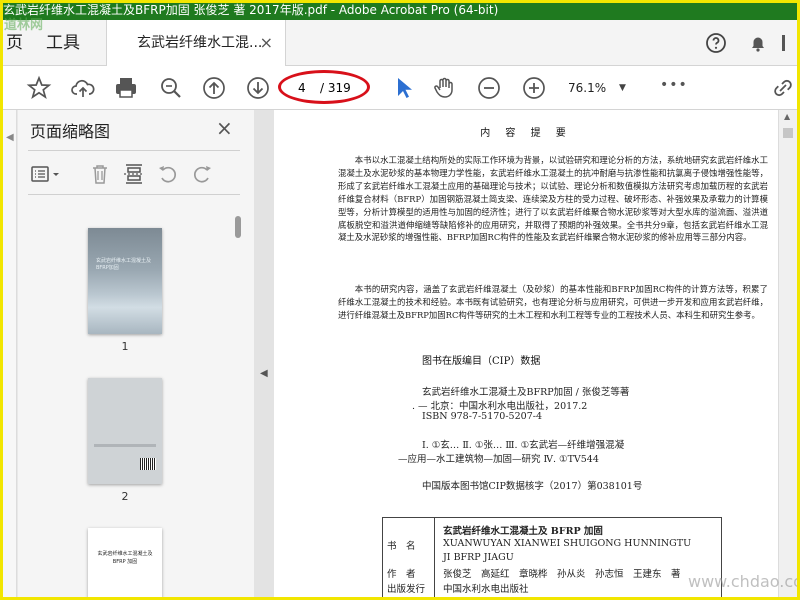 The width and height of the screenshot is (800, 600). Describe the element at coordinates (403, 88) in the screenshot. I see `select-arrow-icon` at that location.